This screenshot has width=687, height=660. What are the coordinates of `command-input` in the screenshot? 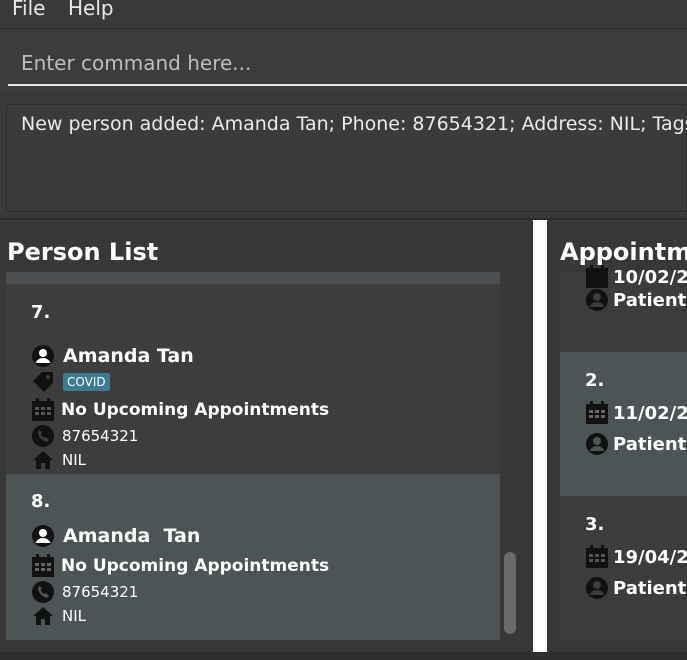 It's located at (347, 64).